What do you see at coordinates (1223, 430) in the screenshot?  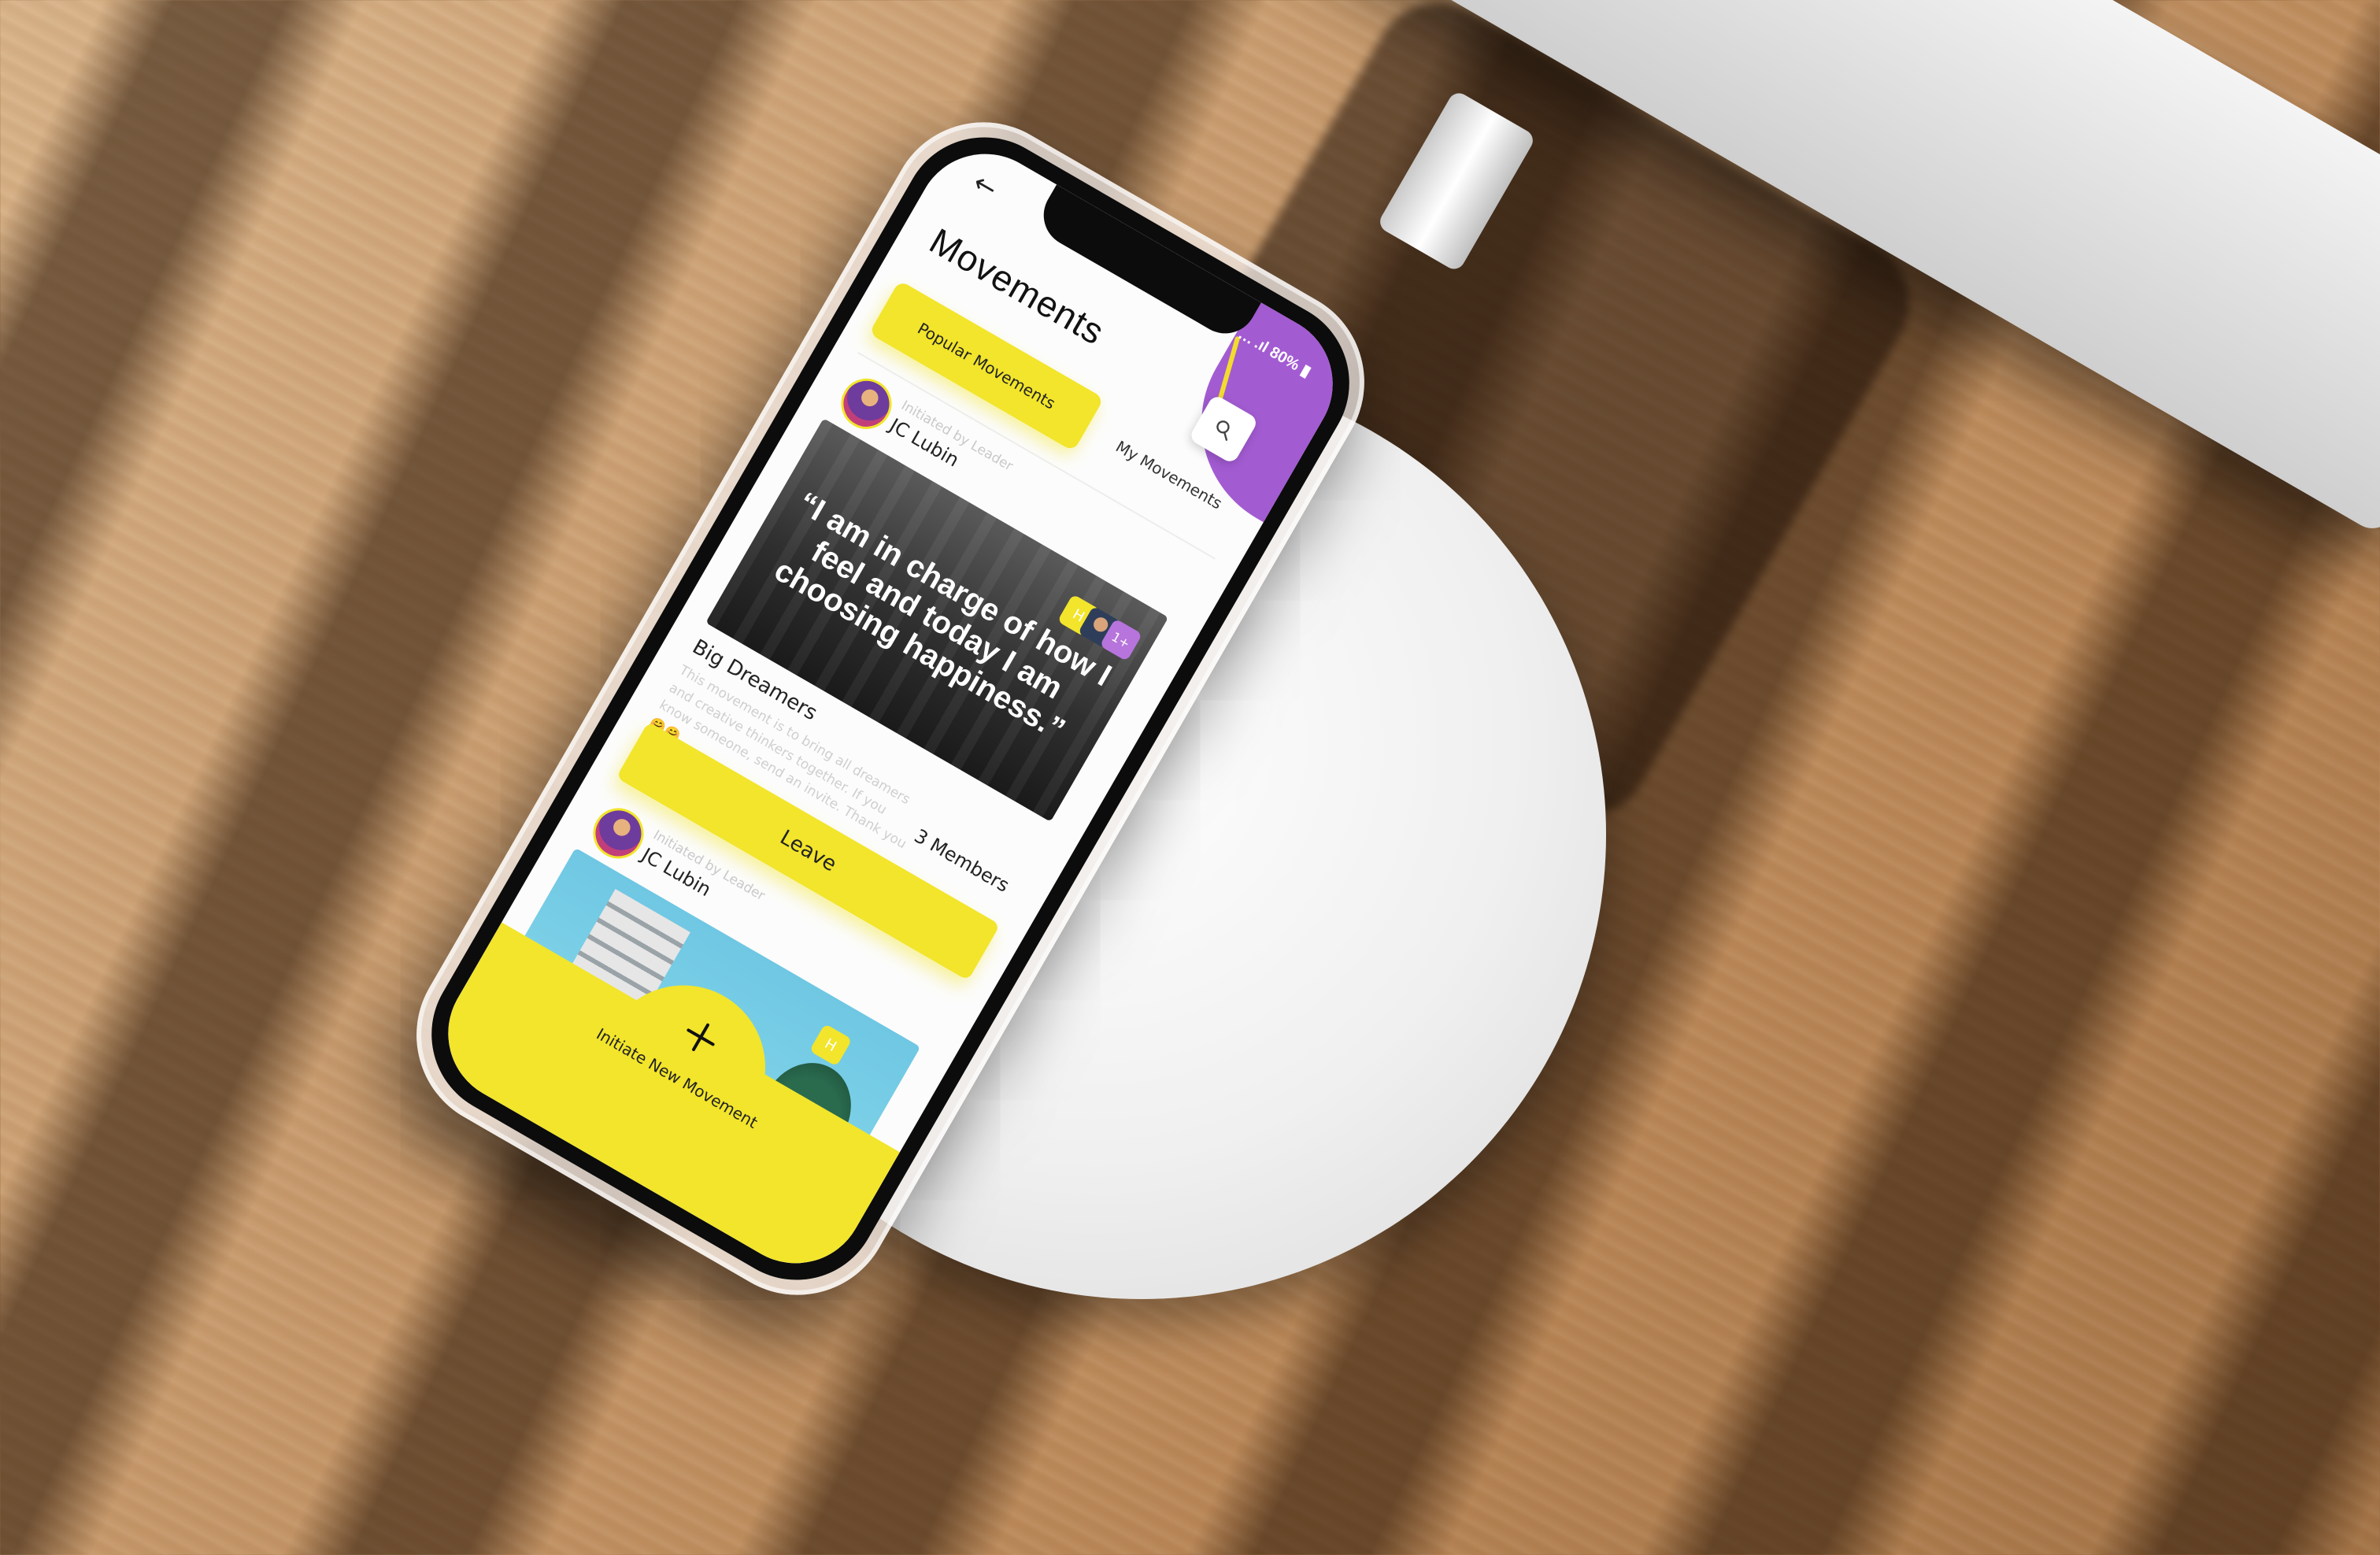 I see `search-icon` at bounding box center [1223, 430].